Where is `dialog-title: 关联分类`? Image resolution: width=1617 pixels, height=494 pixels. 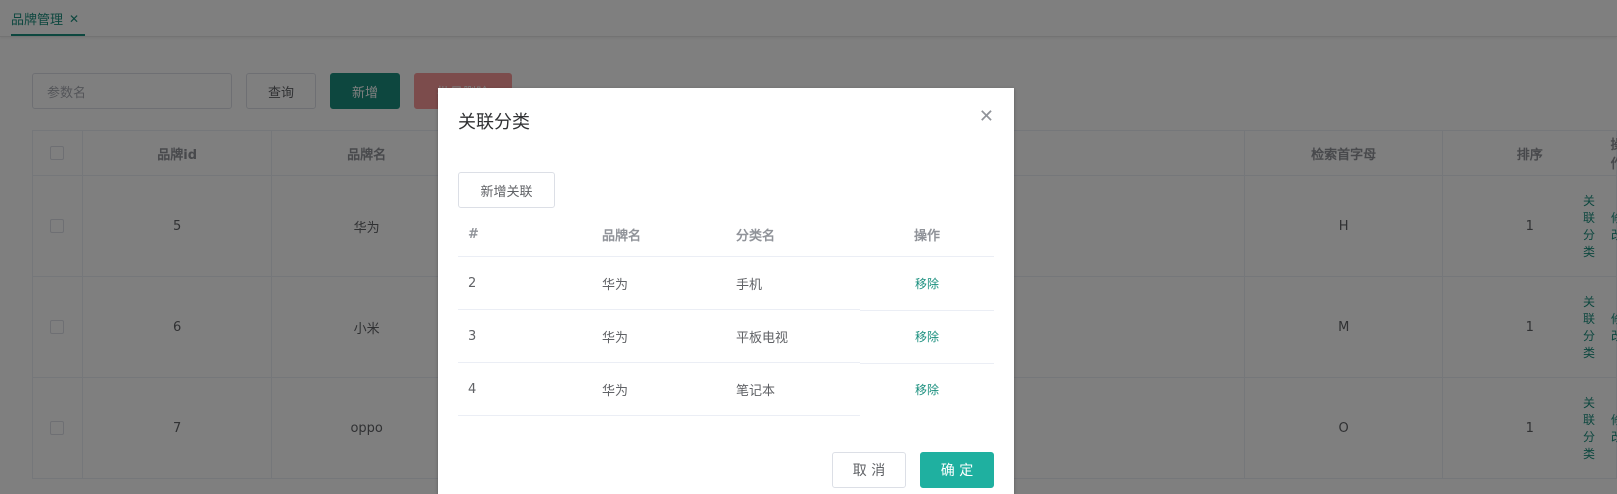
dialog-title: 关联分类 is located at coordinates (494, 122).